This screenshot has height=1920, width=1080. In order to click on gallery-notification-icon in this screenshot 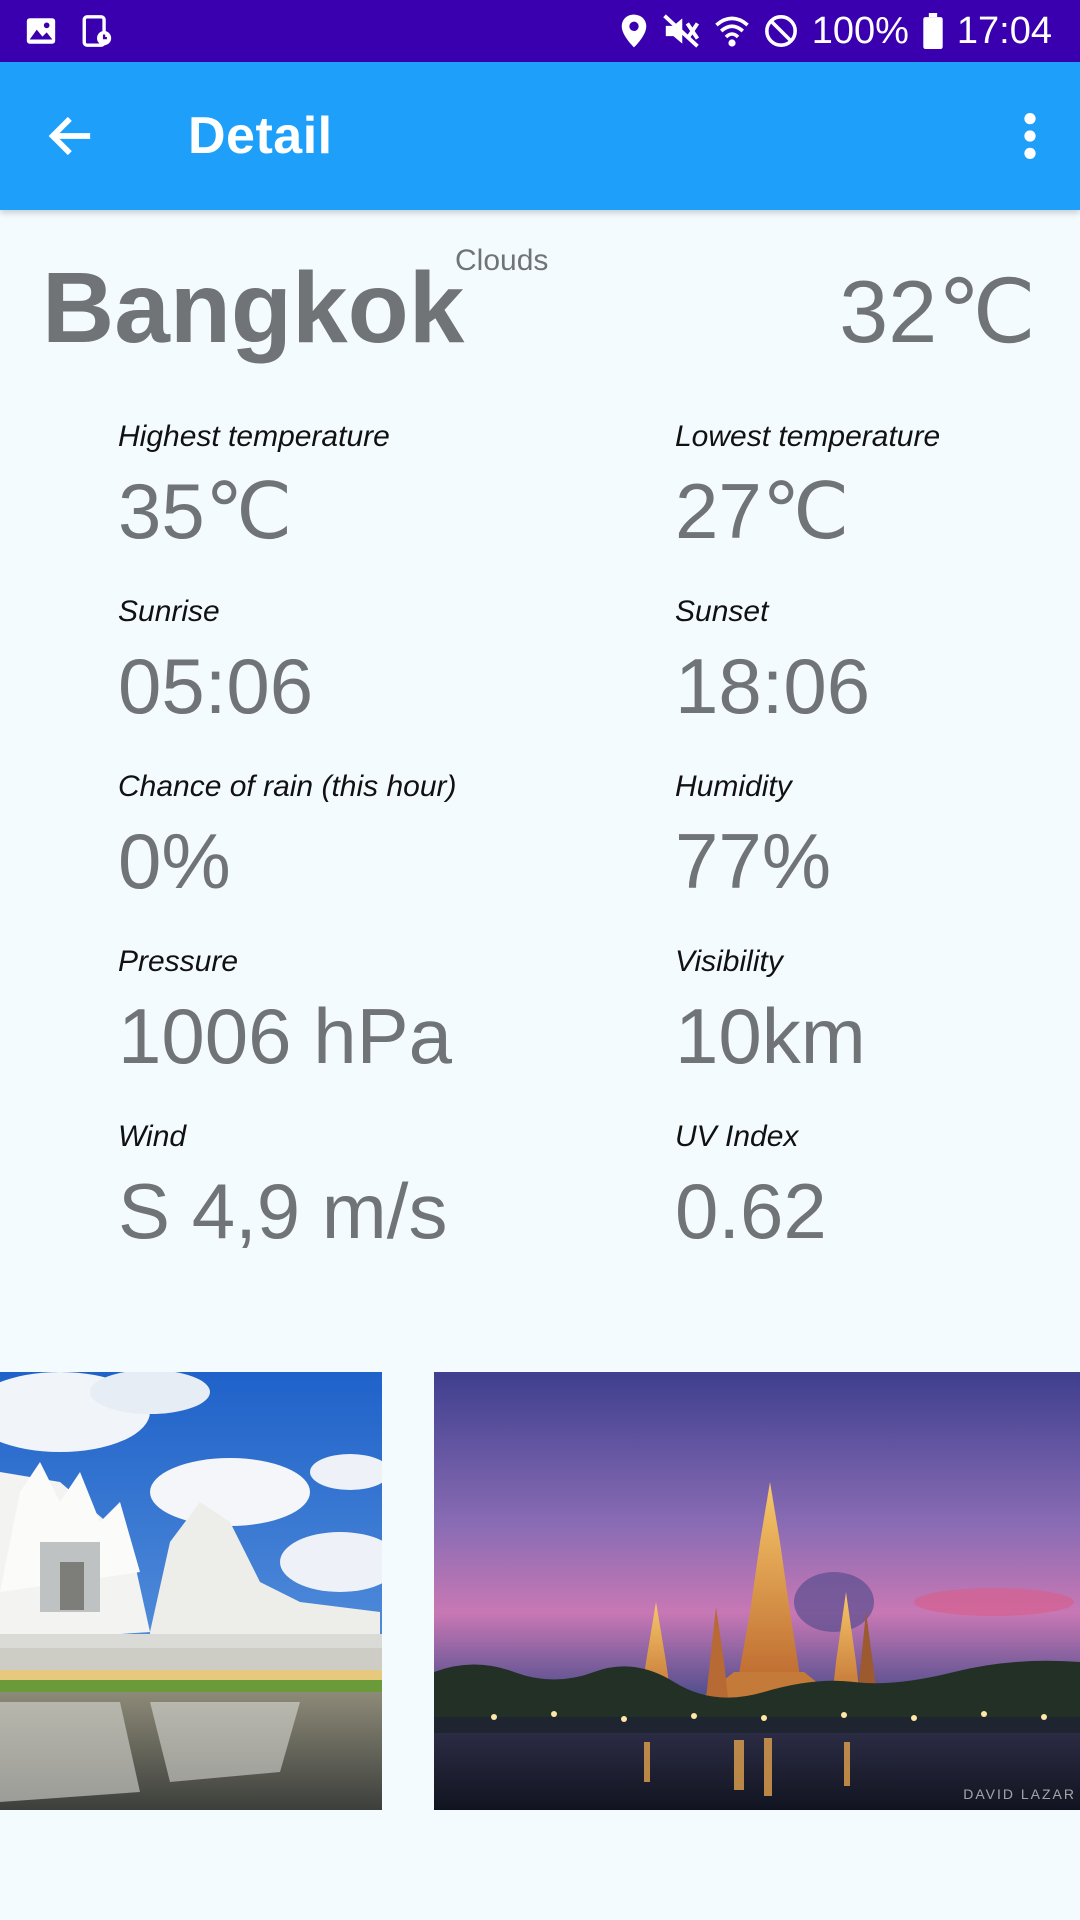, I will do `click(41, 31)`.